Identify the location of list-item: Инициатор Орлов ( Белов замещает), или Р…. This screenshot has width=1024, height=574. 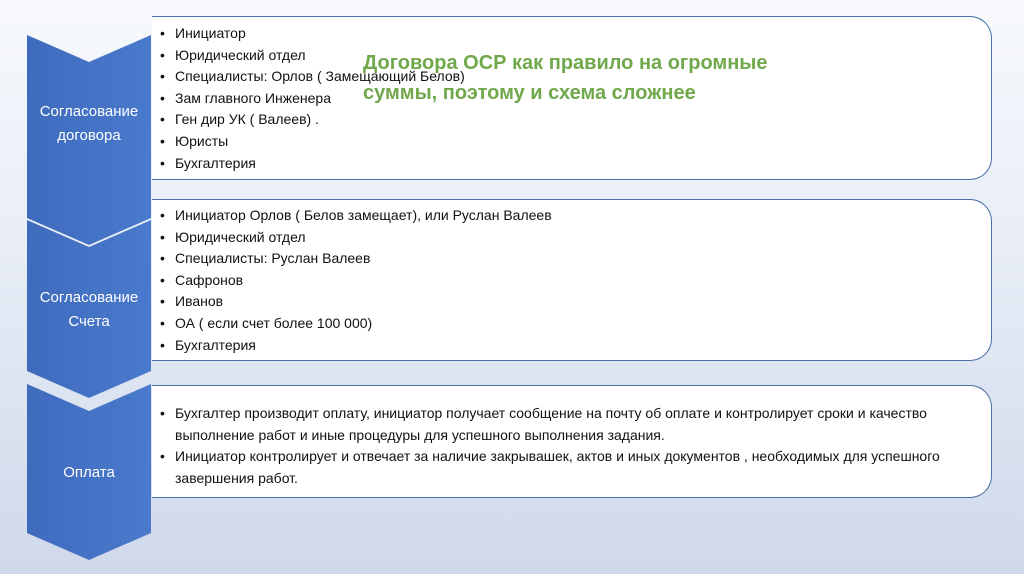
(571, 216).